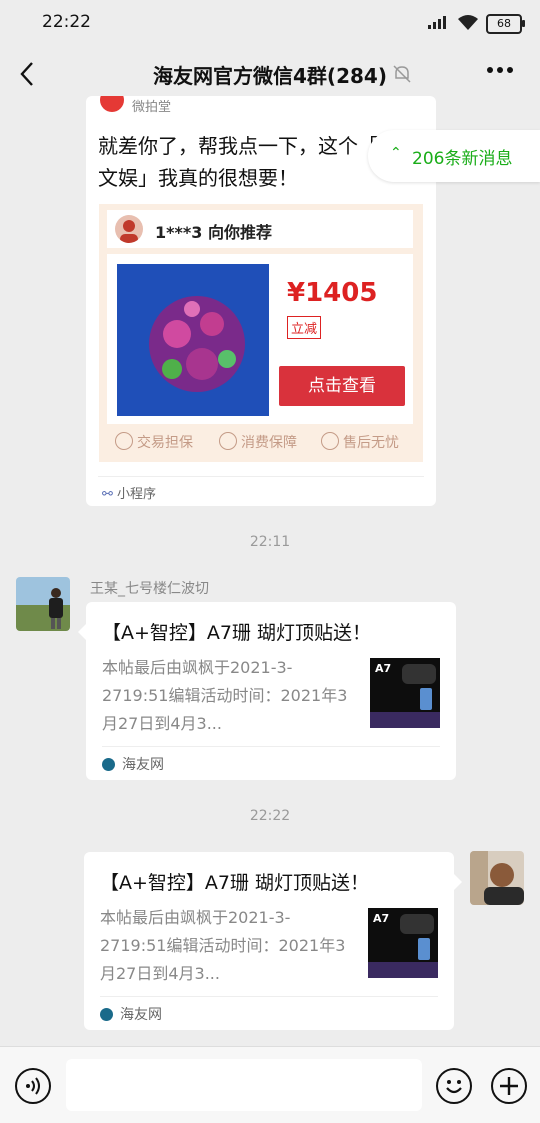 This screenshot has height=1123, width=540. I want to click on recommender-row: 1***3 向你推荐, so click(260, 229).